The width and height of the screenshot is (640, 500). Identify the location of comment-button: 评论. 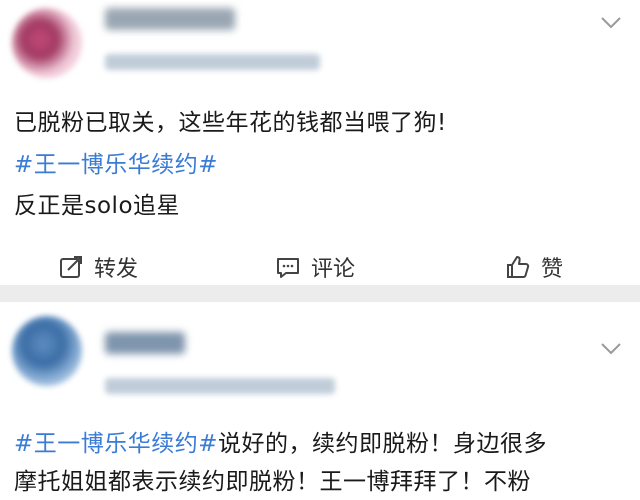
(315, 267).